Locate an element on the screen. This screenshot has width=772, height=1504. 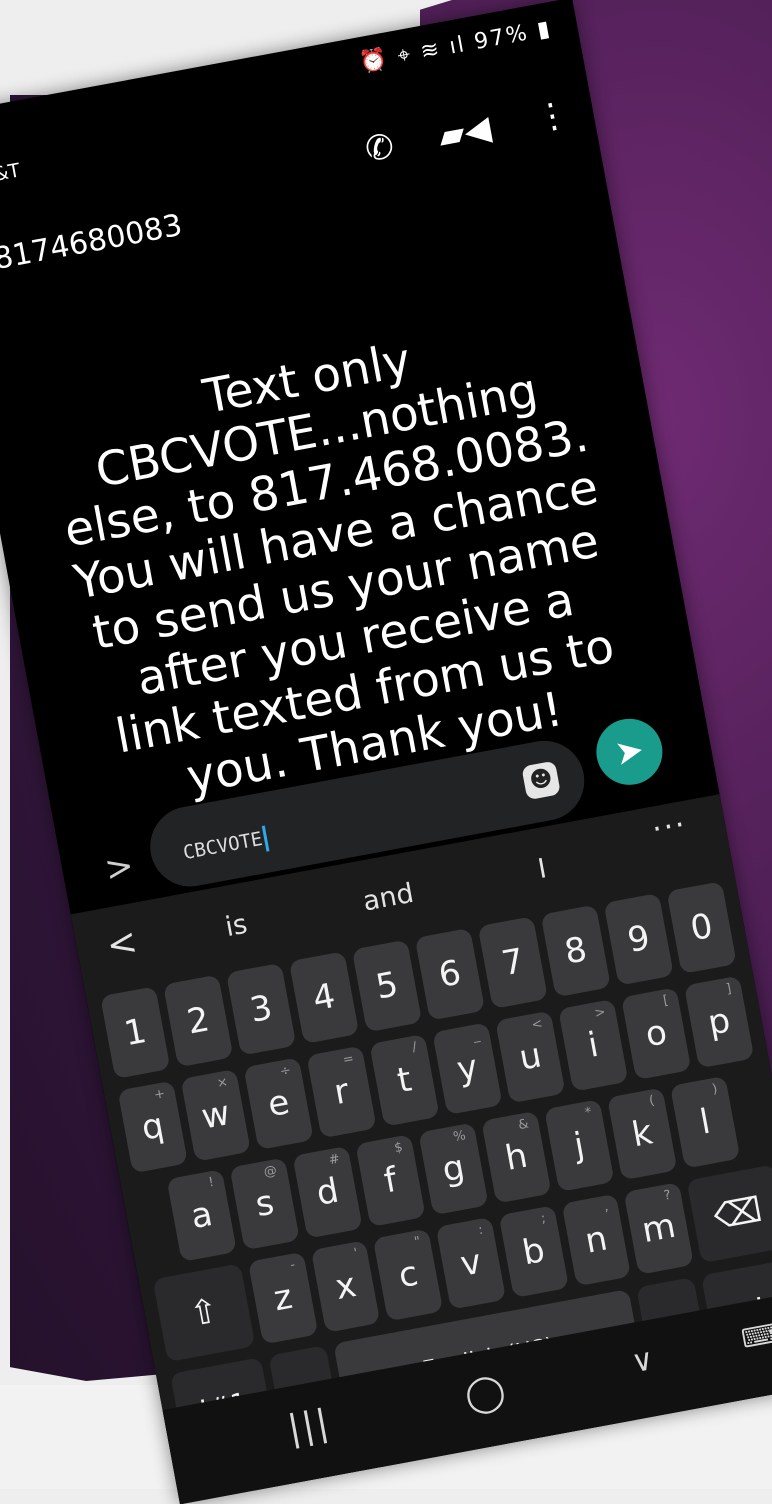
key-i: > i is located at coordinates (593, 1045).